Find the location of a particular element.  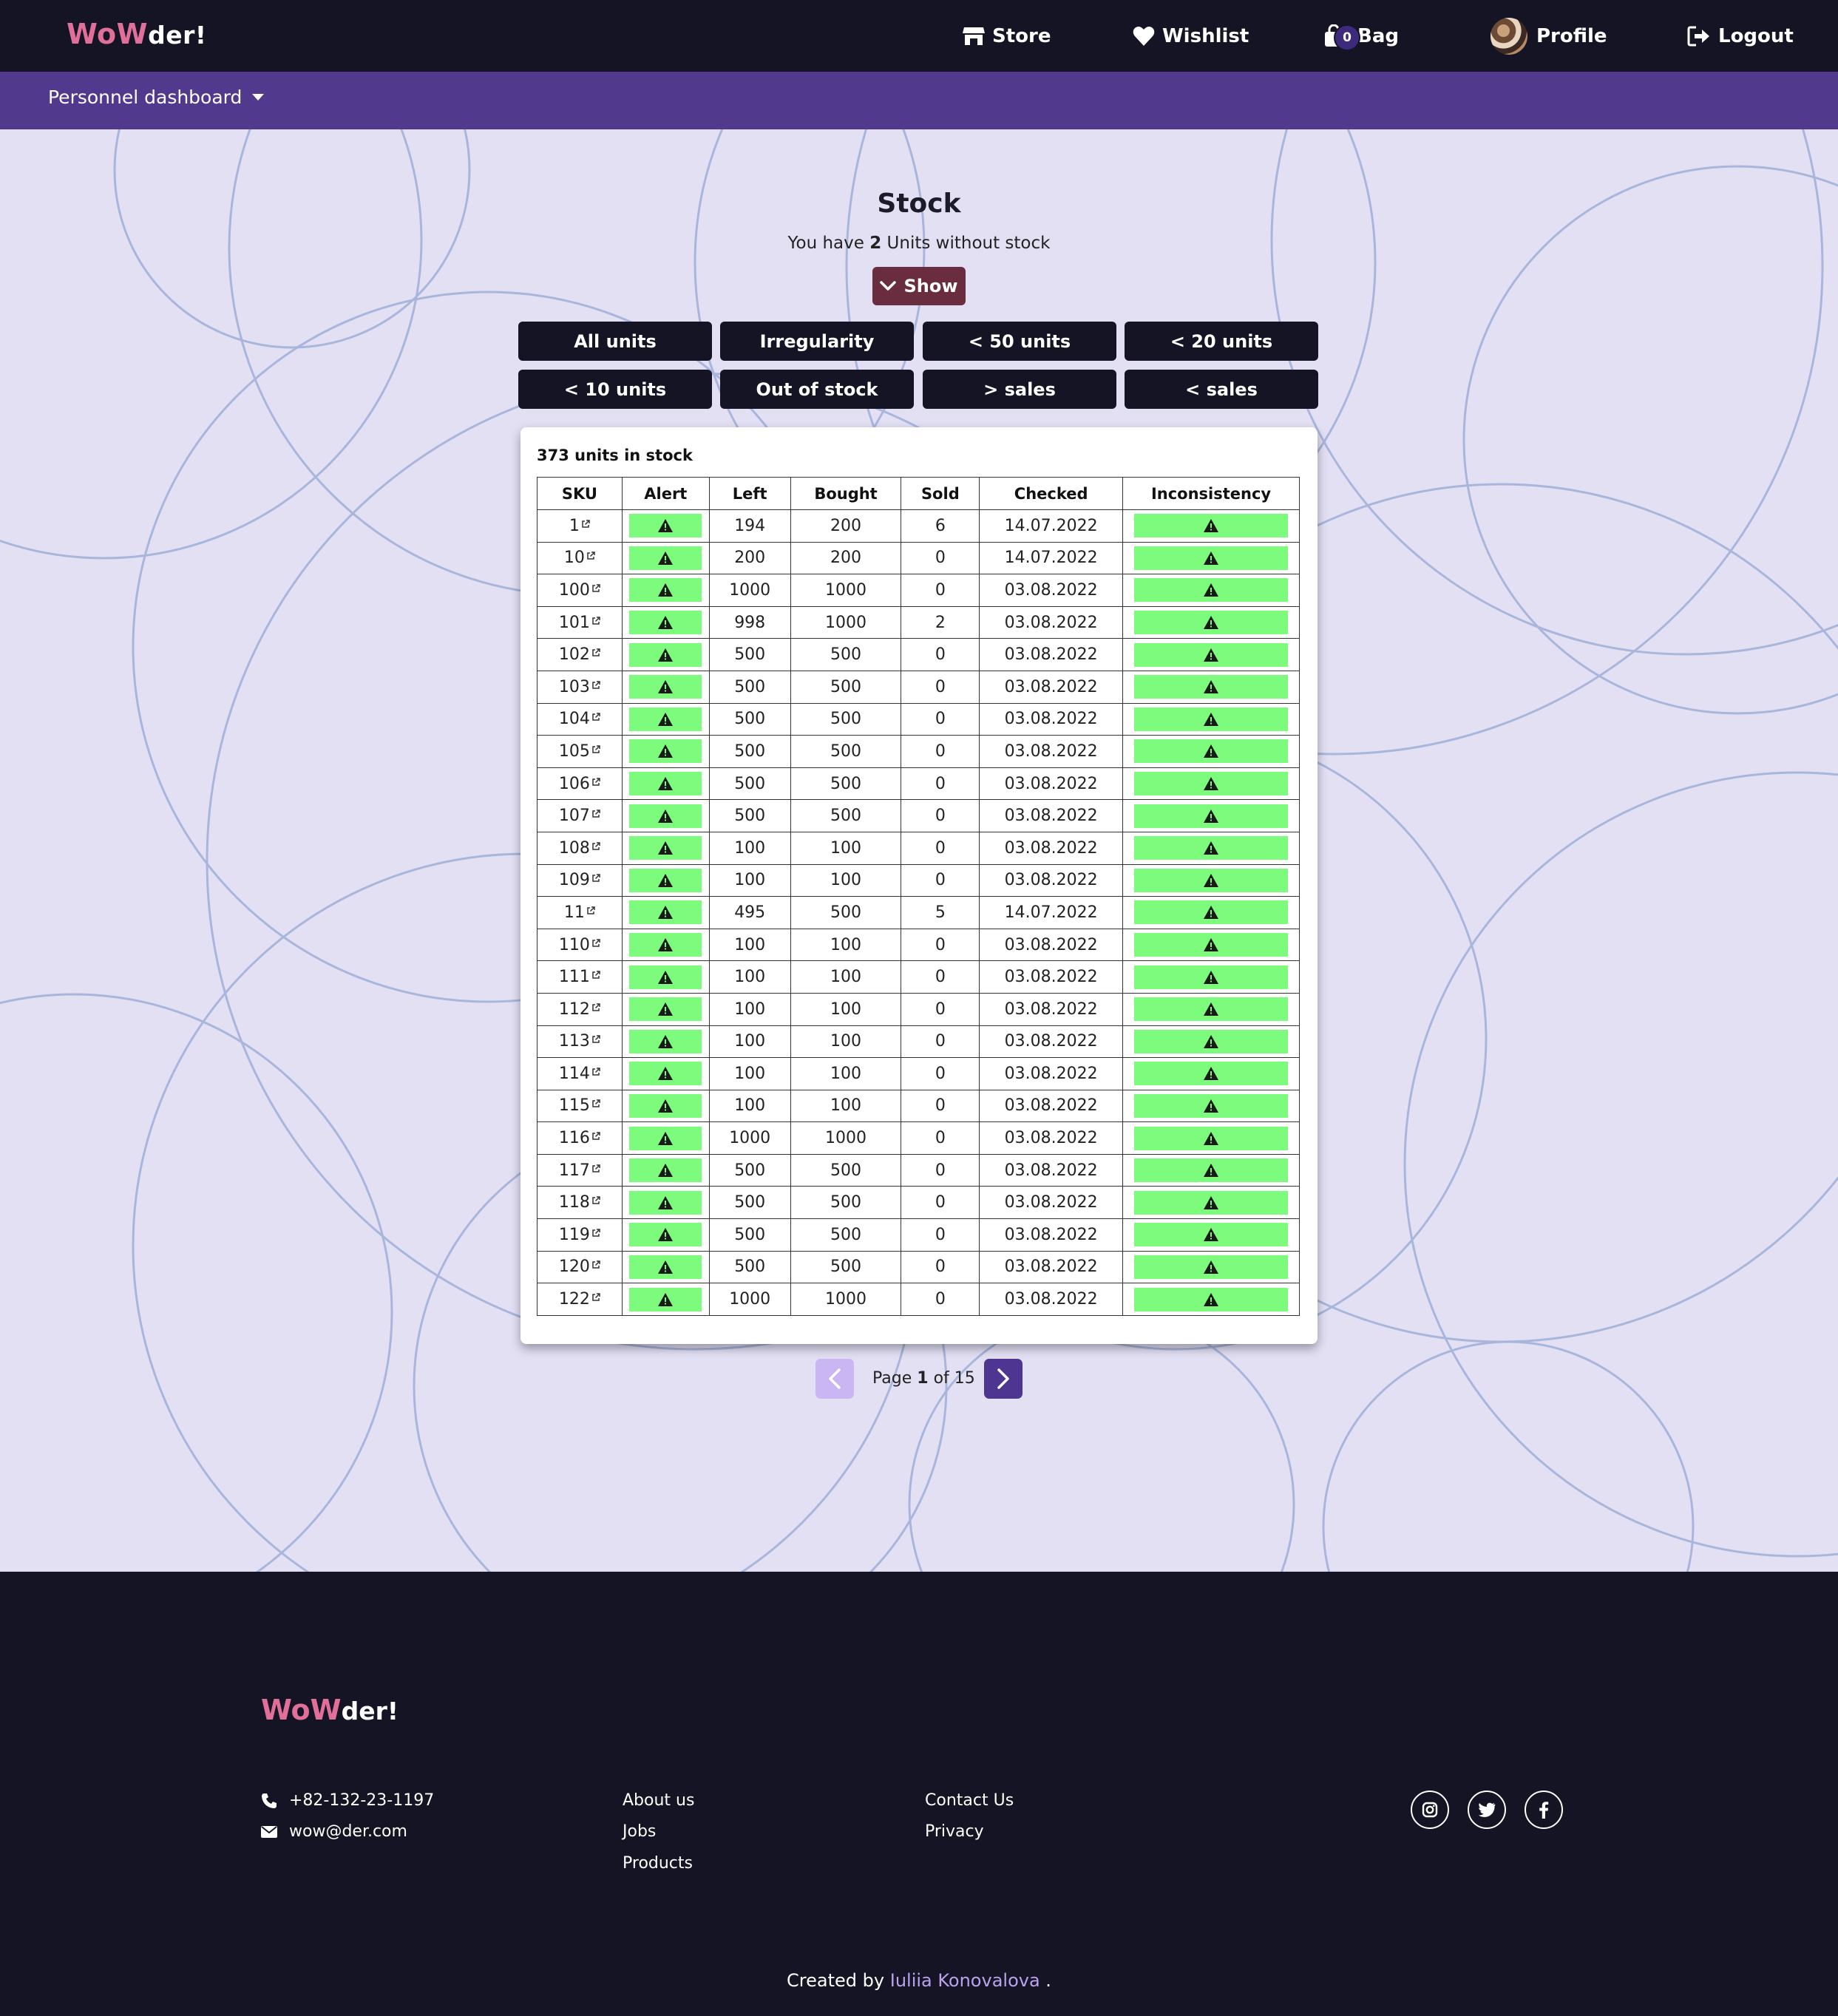

sku-link: 102 is located at coordinates (579, 654).